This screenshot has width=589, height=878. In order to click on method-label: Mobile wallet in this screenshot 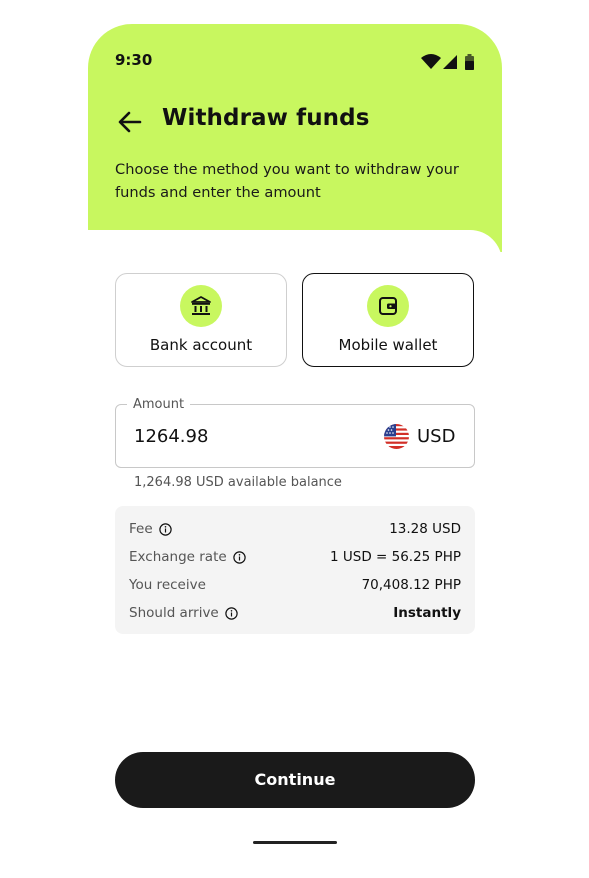, I will do `click(388, 345)`.